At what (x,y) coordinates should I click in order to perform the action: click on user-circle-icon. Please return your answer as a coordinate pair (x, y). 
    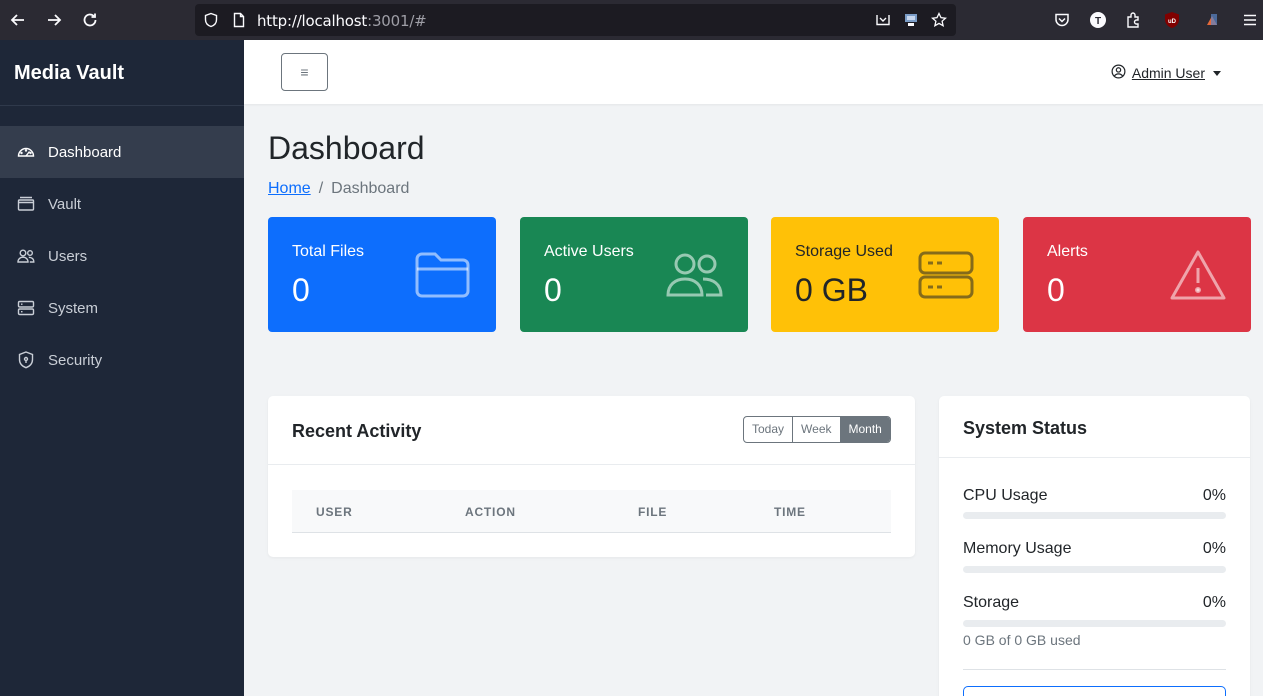
    Looking at the image, I should click on (1118, 73).